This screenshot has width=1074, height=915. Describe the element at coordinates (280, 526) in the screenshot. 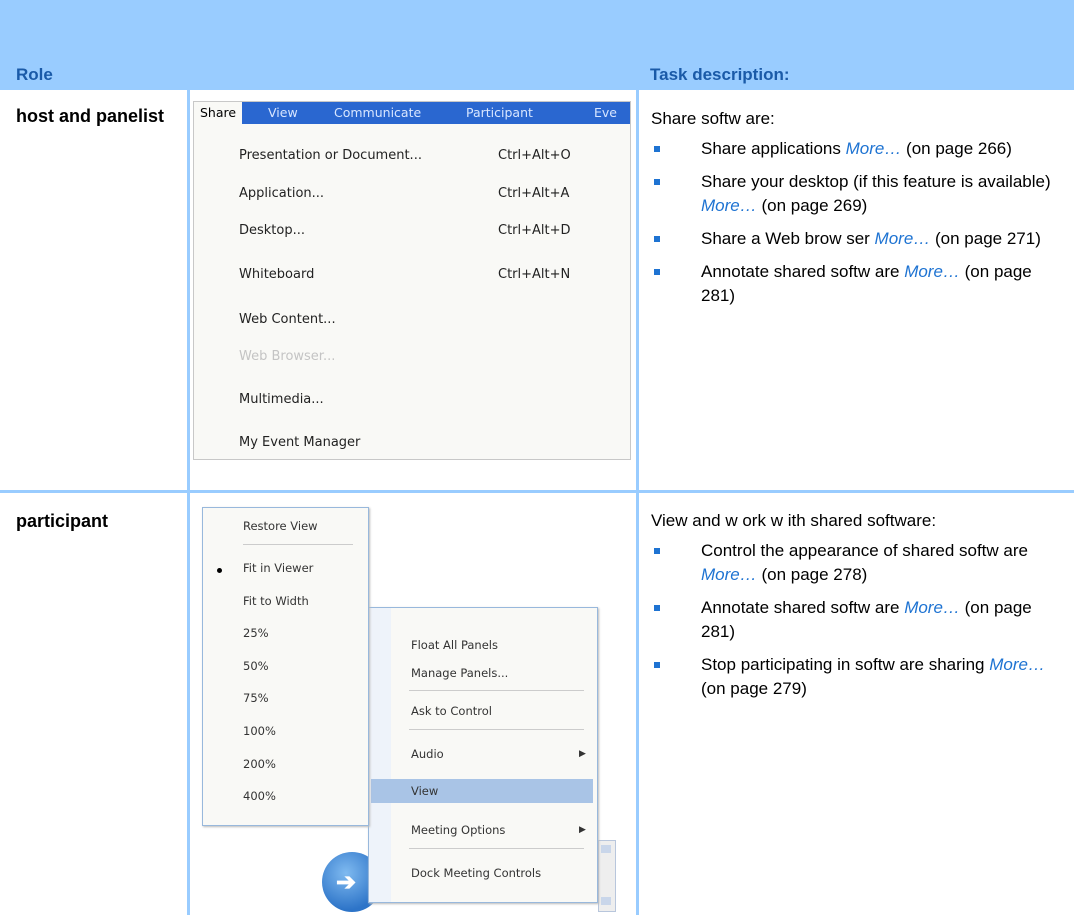

I see `view-menu-item-restore: Restore View` at that location.